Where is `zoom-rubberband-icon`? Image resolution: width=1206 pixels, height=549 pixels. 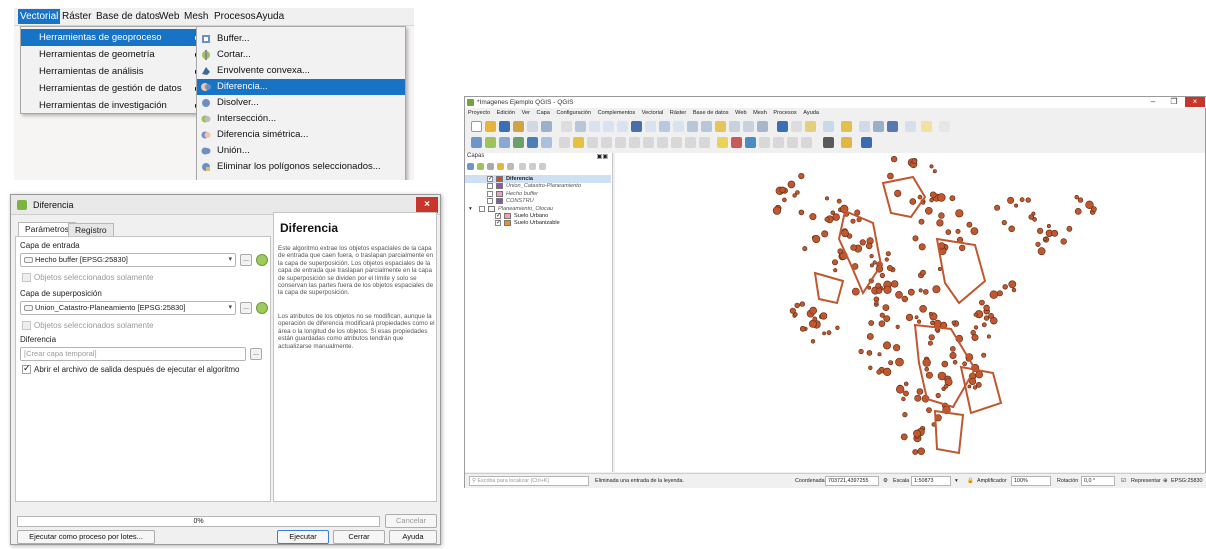
zoom-rubberband-icon is located at coordinates (622, 126).